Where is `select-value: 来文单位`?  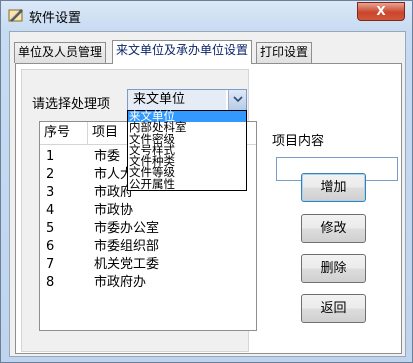
select-value: 来文单位 is located at coordinates (177, 100).